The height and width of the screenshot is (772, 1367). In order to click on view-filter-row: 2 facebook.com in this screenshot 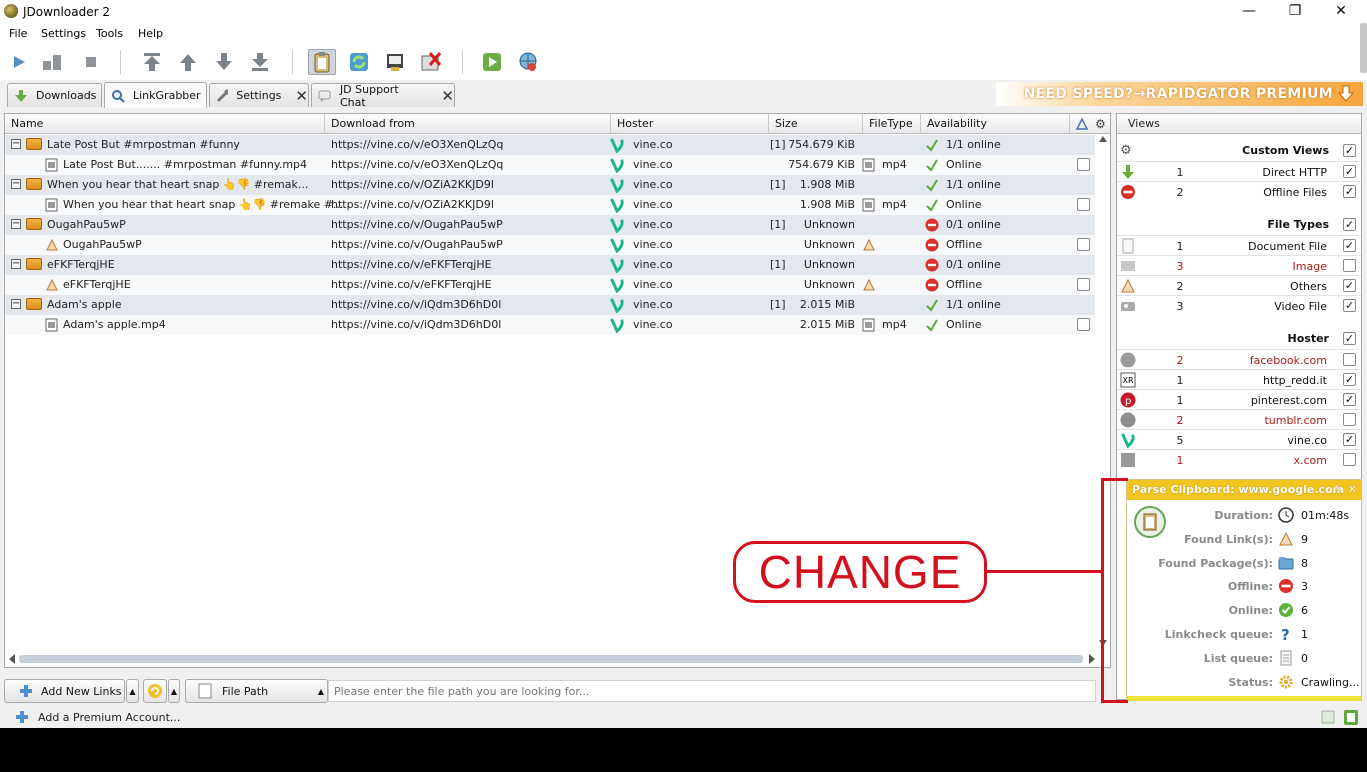, I will do `click(1239, 360)`.